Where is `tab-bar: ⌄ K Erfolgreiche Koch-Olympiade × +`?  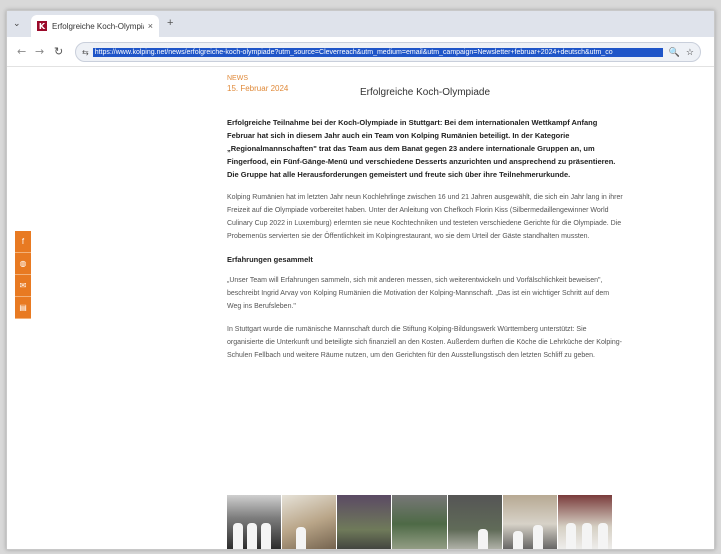
tab-bar: ⌄ K Erfolgreiche Koch-Olympiade × + is located at coordinates (360, 24).